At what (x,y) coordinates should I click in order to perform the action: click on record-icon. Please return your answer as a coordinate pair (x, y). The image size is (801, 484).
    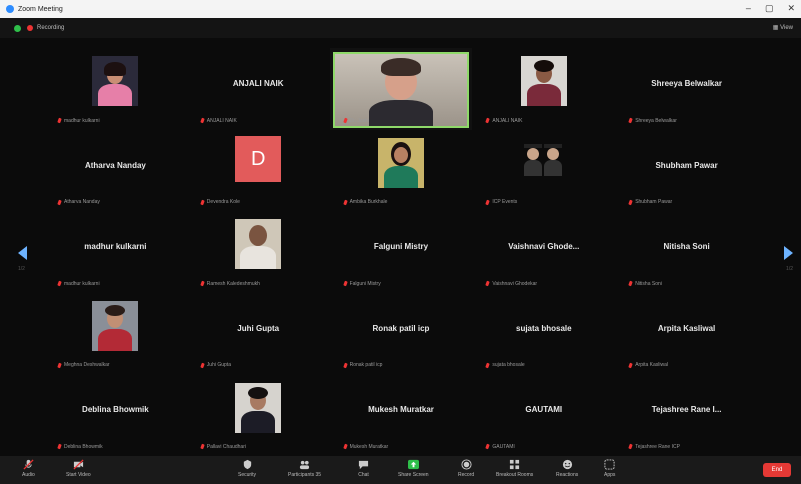
    Looking at the image, I should click on (466, 464).